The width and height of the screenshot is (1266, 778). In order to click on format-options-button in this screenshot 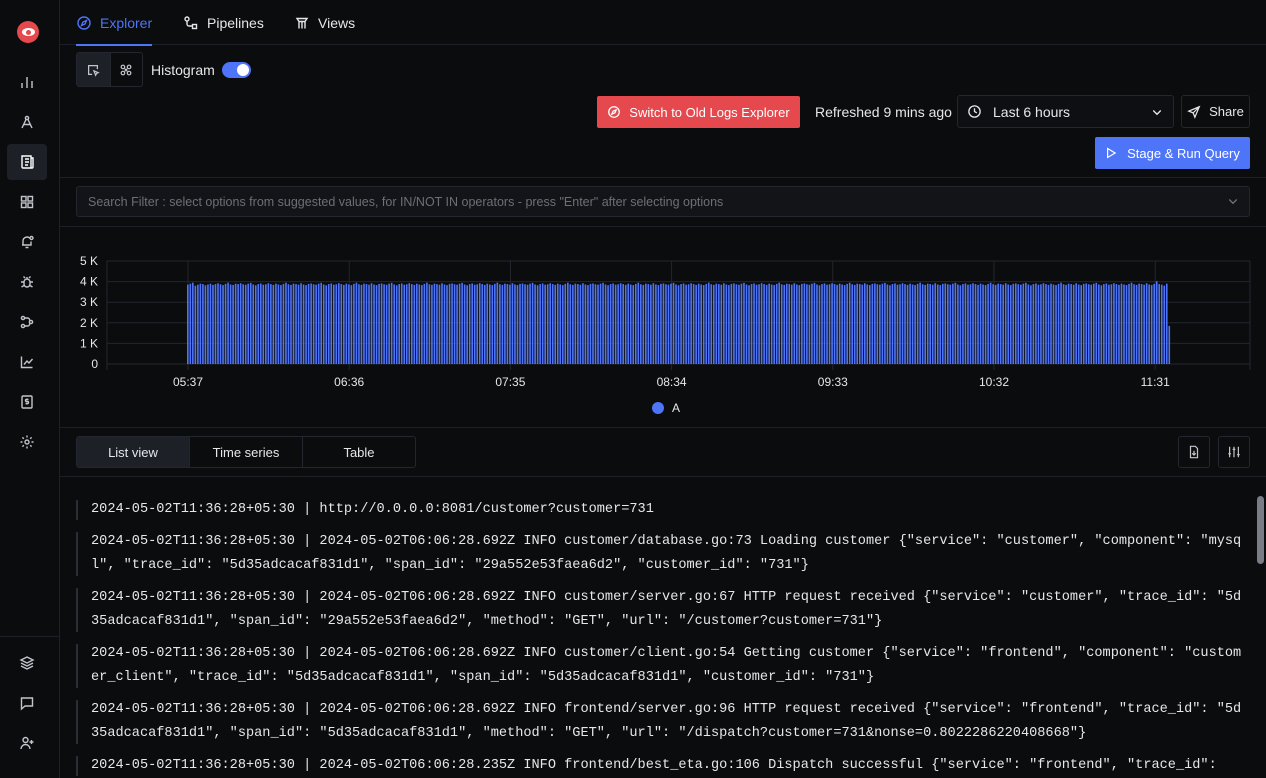, I will do `click(1234, 452)`.